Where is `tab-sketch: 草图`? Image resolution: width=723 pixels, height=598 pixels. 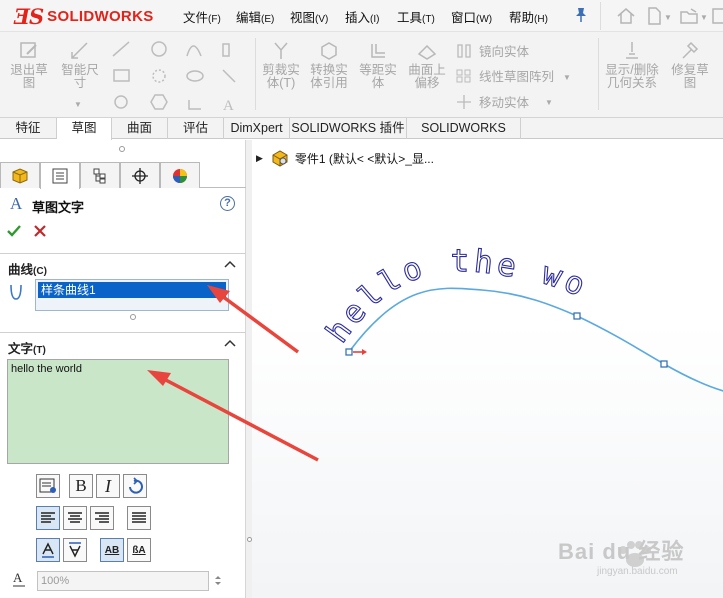 tab-sketch: 草图 is located at coordinates (84, 129).